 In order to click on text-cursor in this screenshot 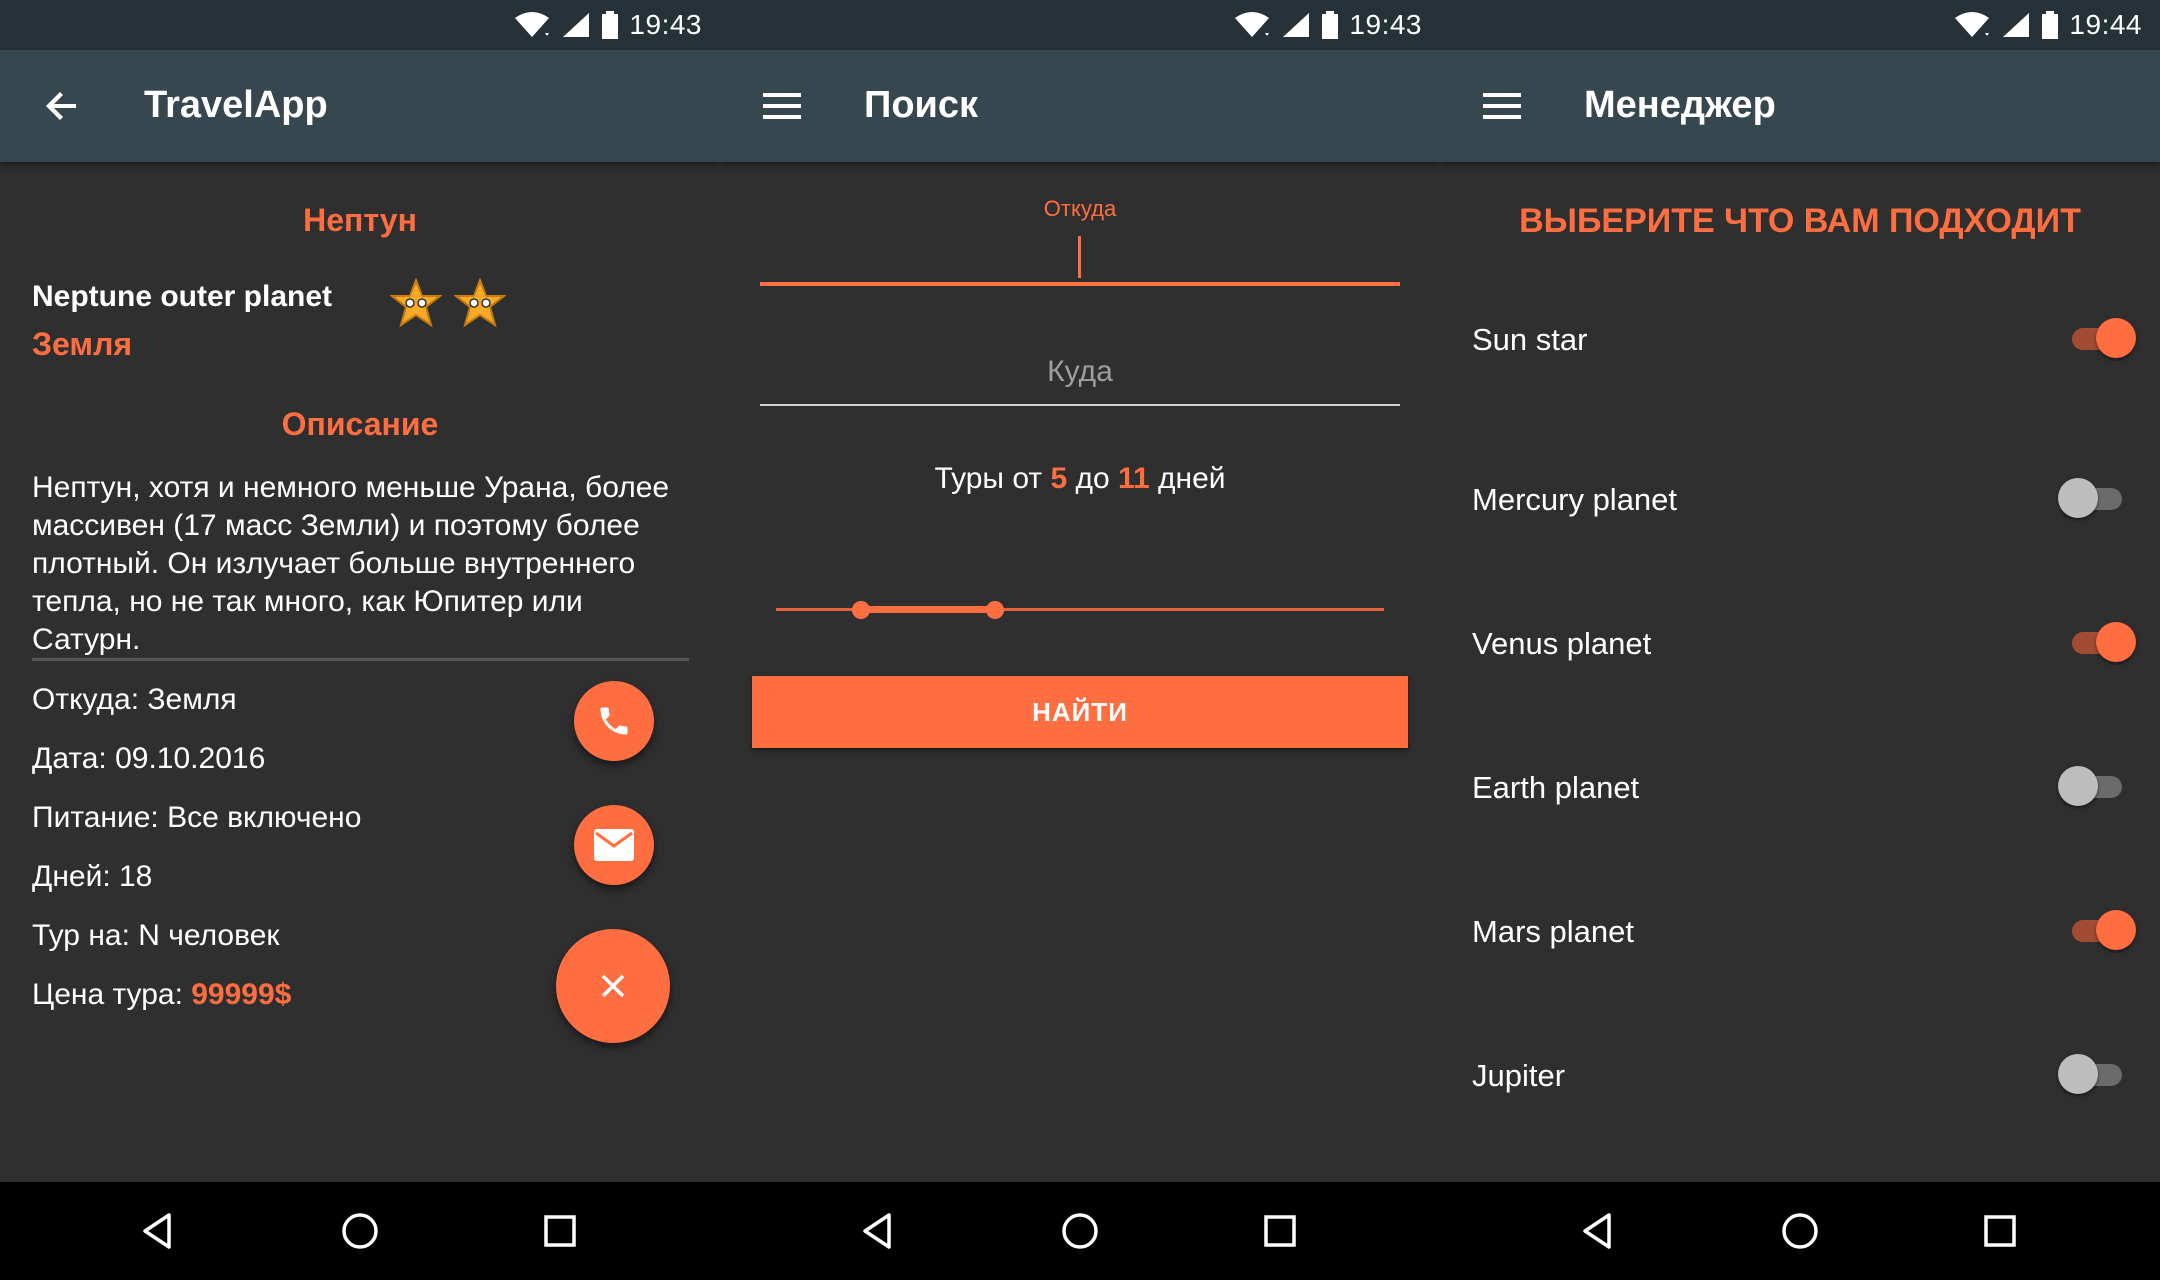, I will do `click(1079, 257)`.